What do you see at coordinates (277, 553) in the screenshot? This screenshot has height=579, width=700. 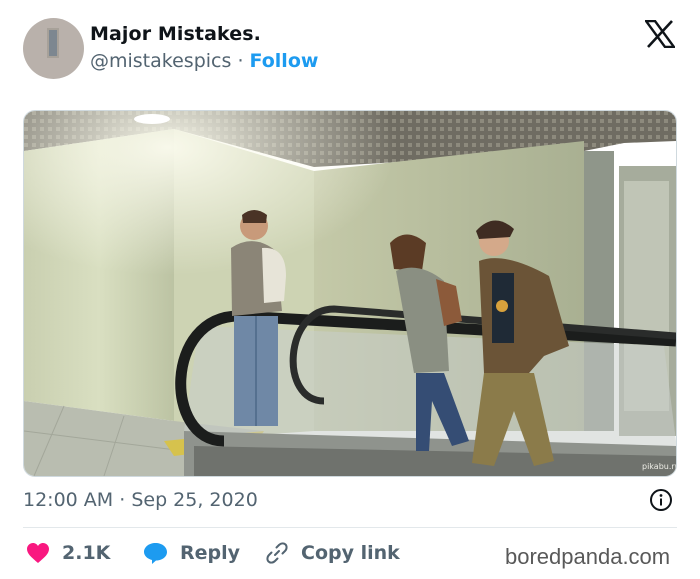 I see `link-icon` at bounding box center [277, 553].